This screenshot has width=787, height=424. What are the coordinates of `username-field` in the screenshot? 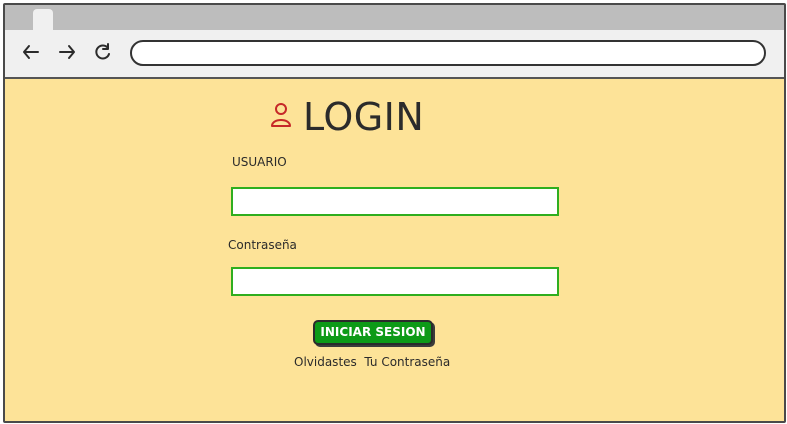 It's located at (395, 201).